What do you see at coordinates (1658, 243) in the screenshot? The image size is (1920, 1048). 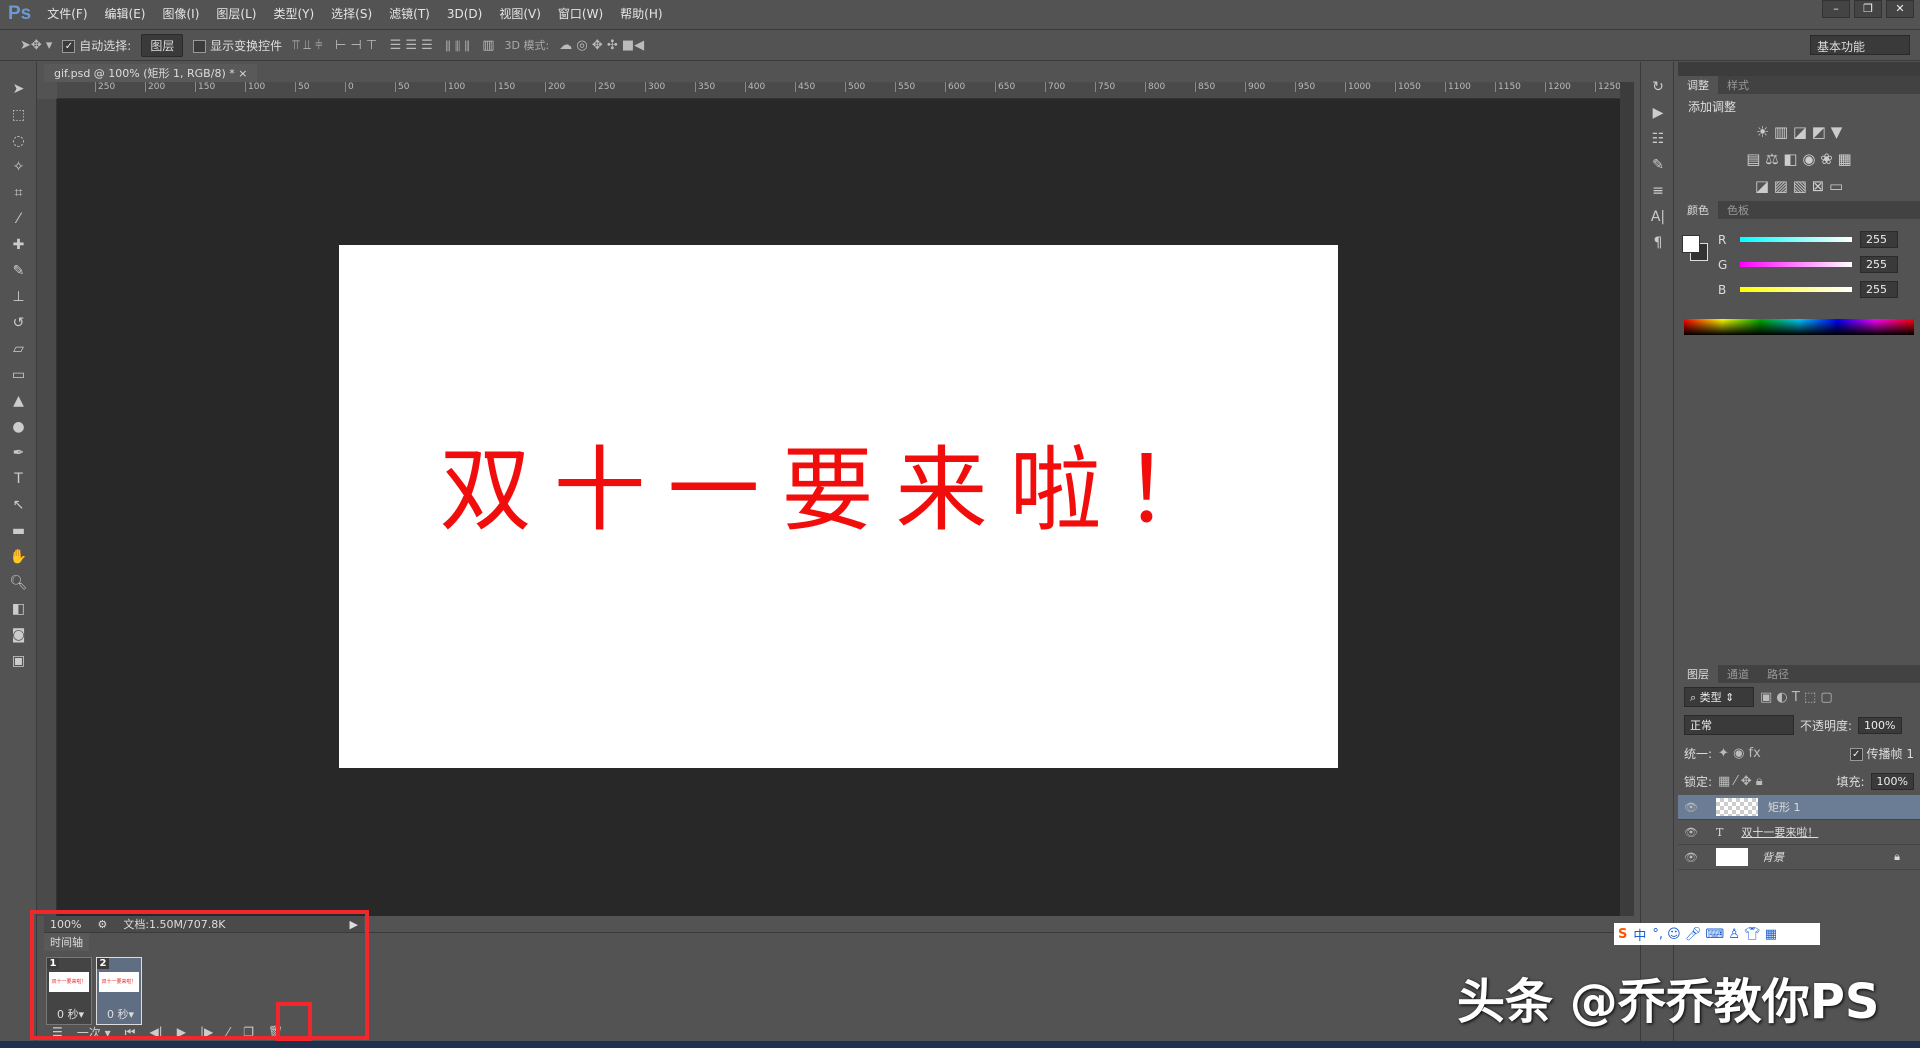 I see `paragraph-icon: ¶` at bounding box center [1658, 243].